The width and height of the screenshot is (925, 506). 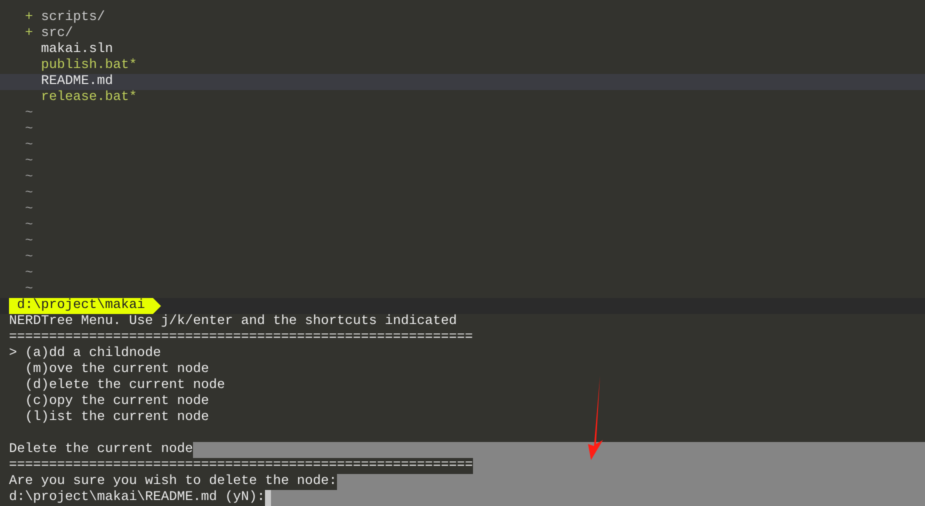 I want to click on file-name: release.bat*, so click(x=89, y=98).